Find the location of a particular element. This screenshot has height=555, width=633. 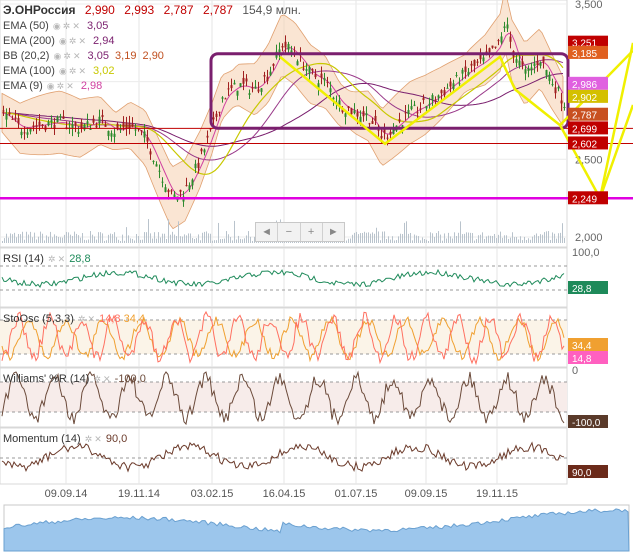

rsi-legend: RSI (14) ✲ ✕ 28,8 is located at coordinates (47, 259).